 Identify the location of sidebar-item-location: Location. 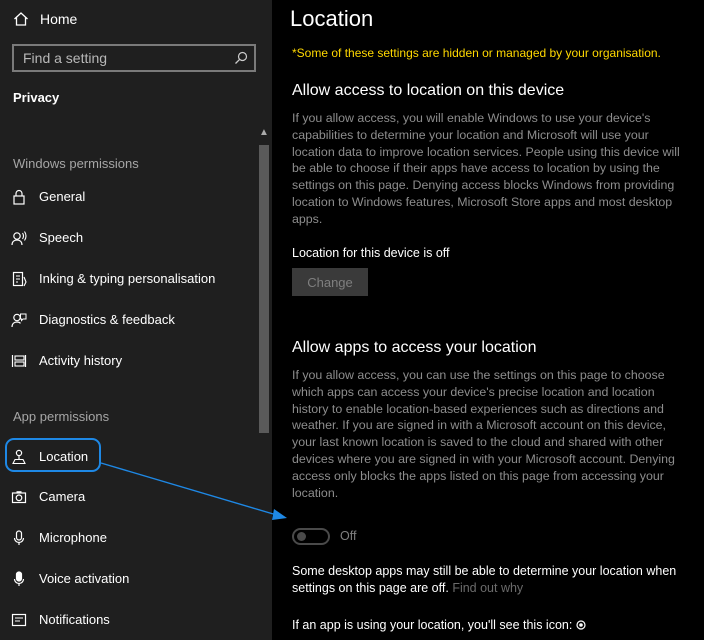
(130, 457).